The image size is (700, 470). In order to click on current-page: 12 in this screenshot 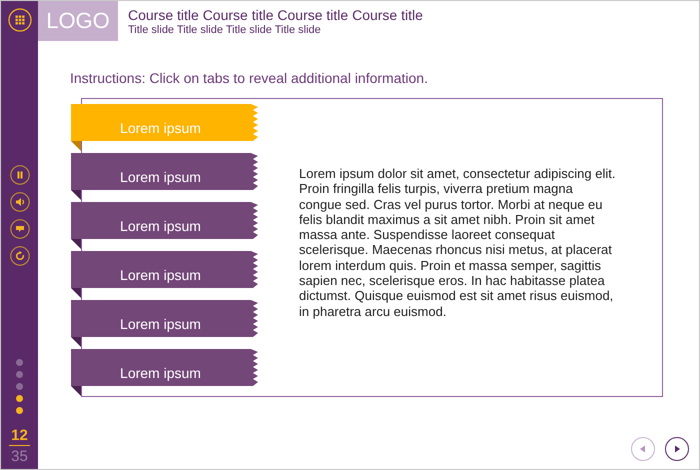, I will do `click(19, 436)`.